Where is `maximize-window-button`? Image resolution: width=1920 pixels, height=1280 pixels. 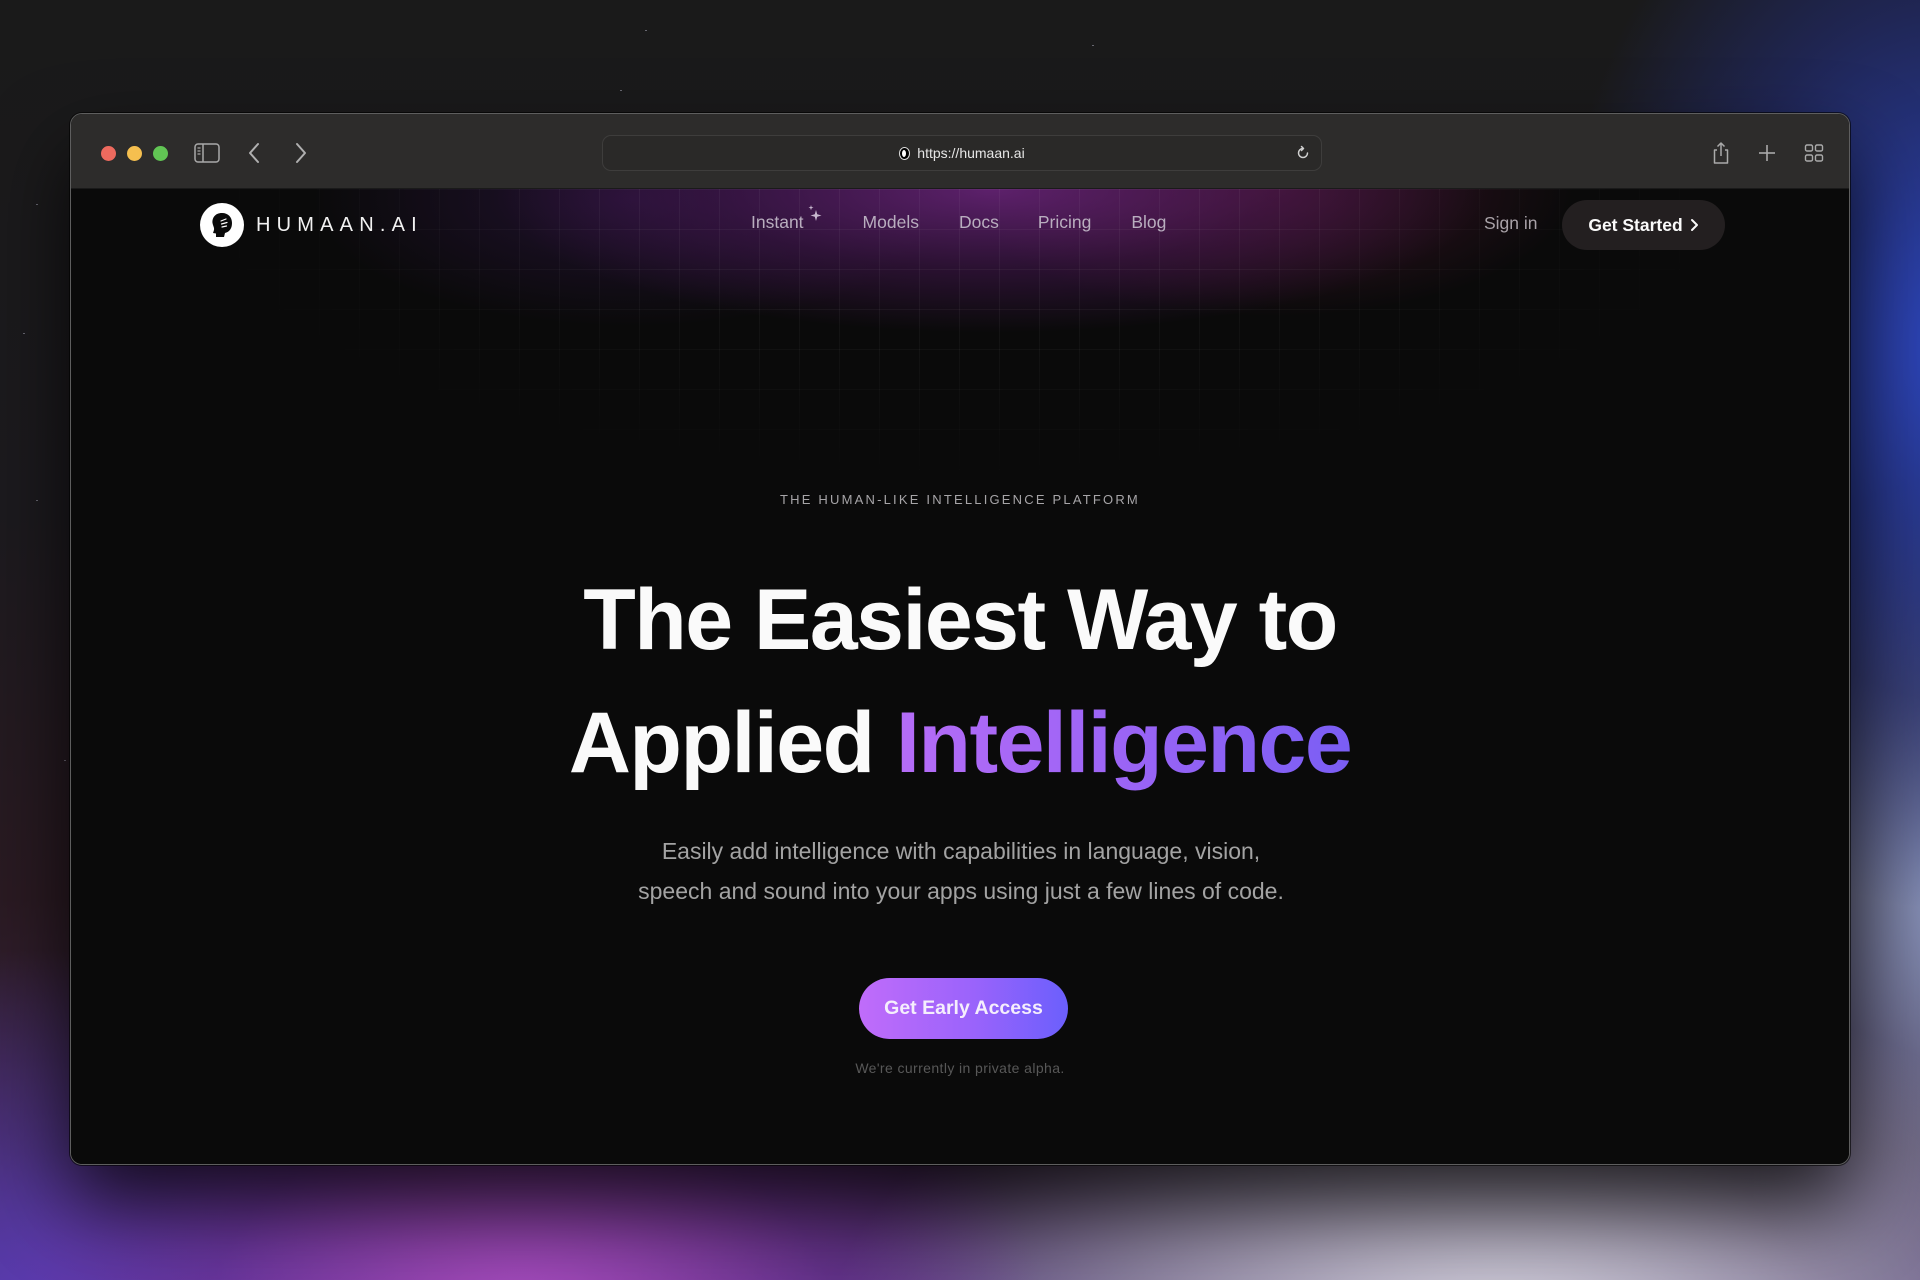
maximize-window-button is located at coordinates (160, 153).